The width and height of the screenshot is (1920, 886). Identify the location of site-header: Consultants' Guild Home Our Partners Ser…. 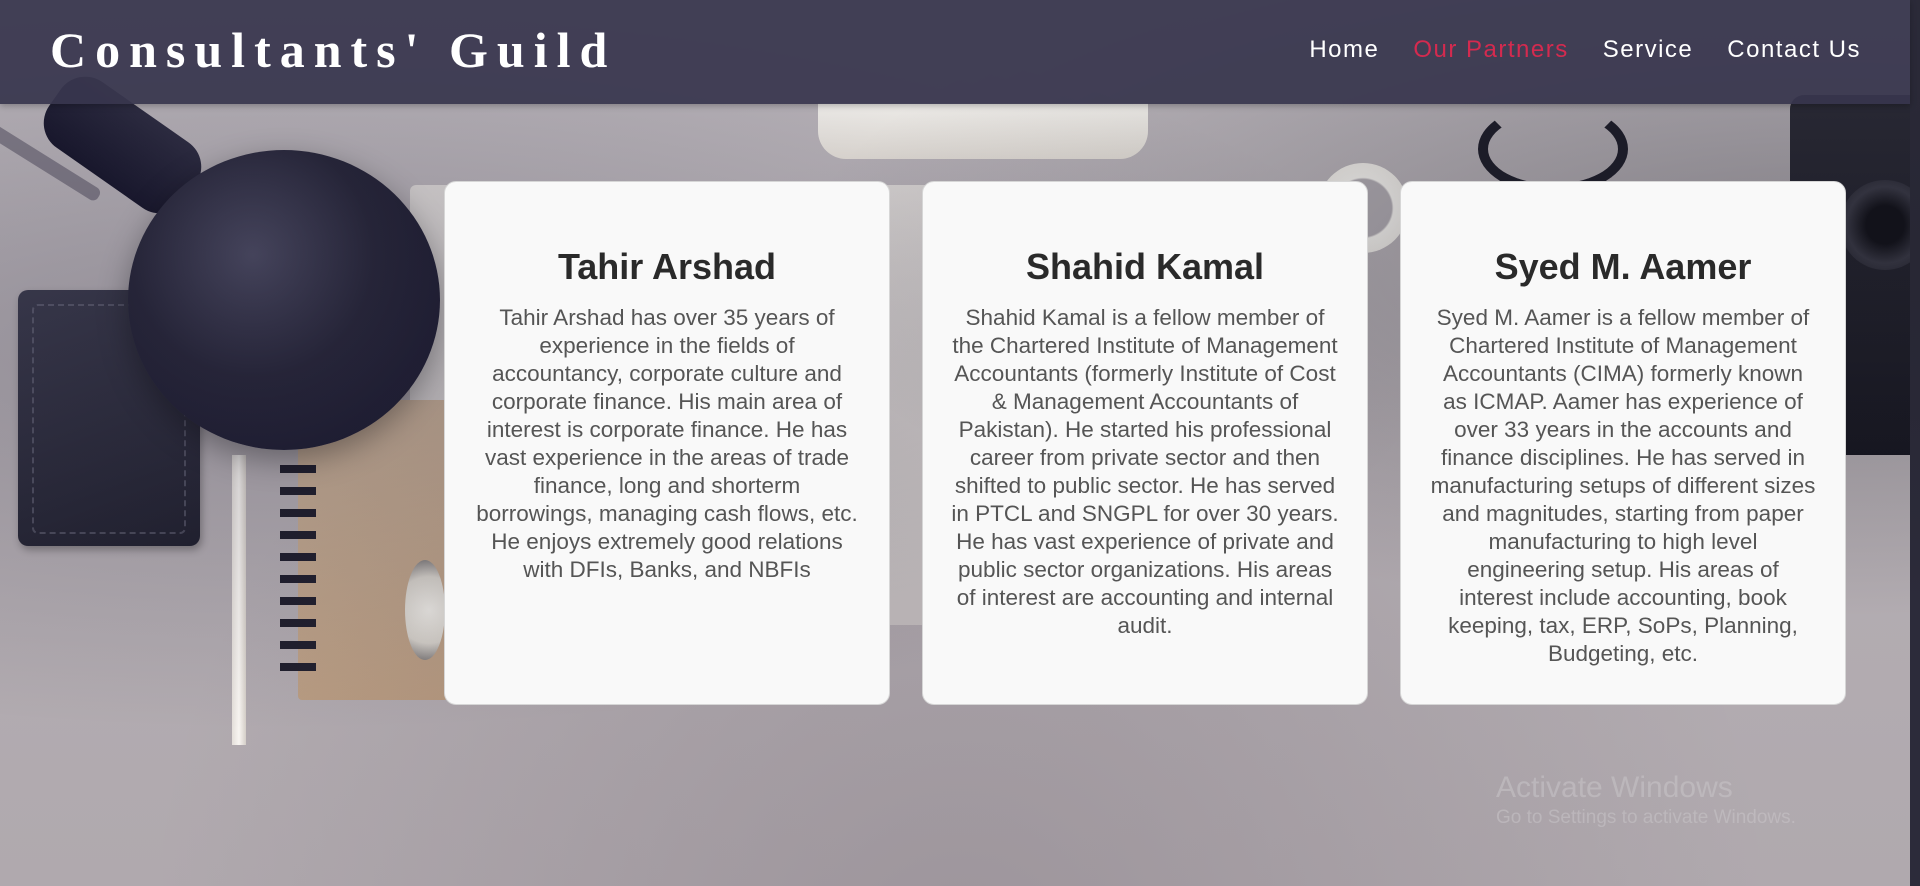
(955, 52).